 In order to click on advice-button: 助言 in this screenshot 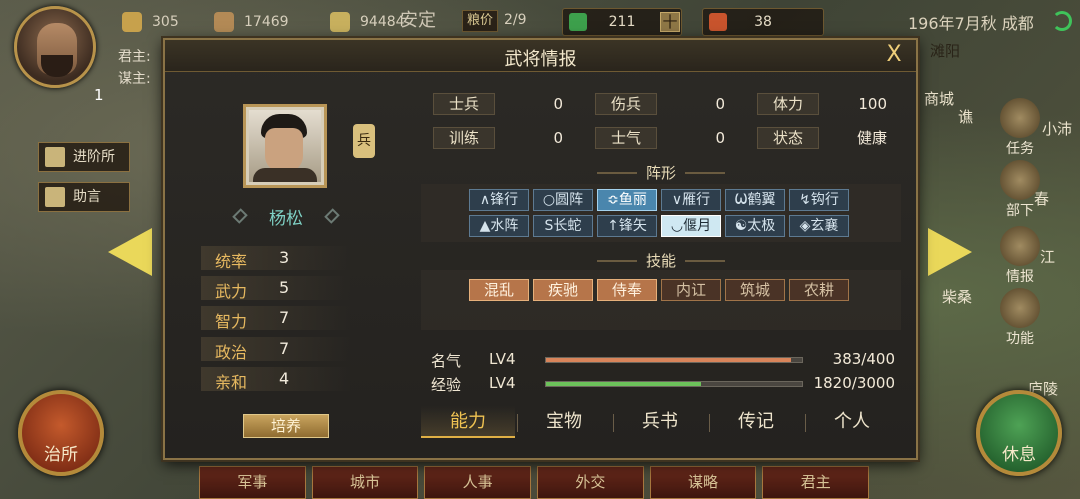, I will do `click(84, 197)`.